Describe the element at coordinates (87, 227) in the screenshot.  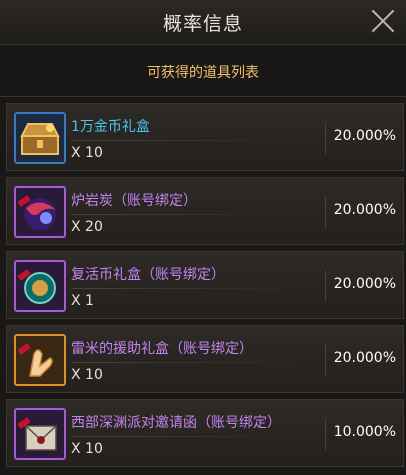
I see `item-quantity: X 20` at that location.